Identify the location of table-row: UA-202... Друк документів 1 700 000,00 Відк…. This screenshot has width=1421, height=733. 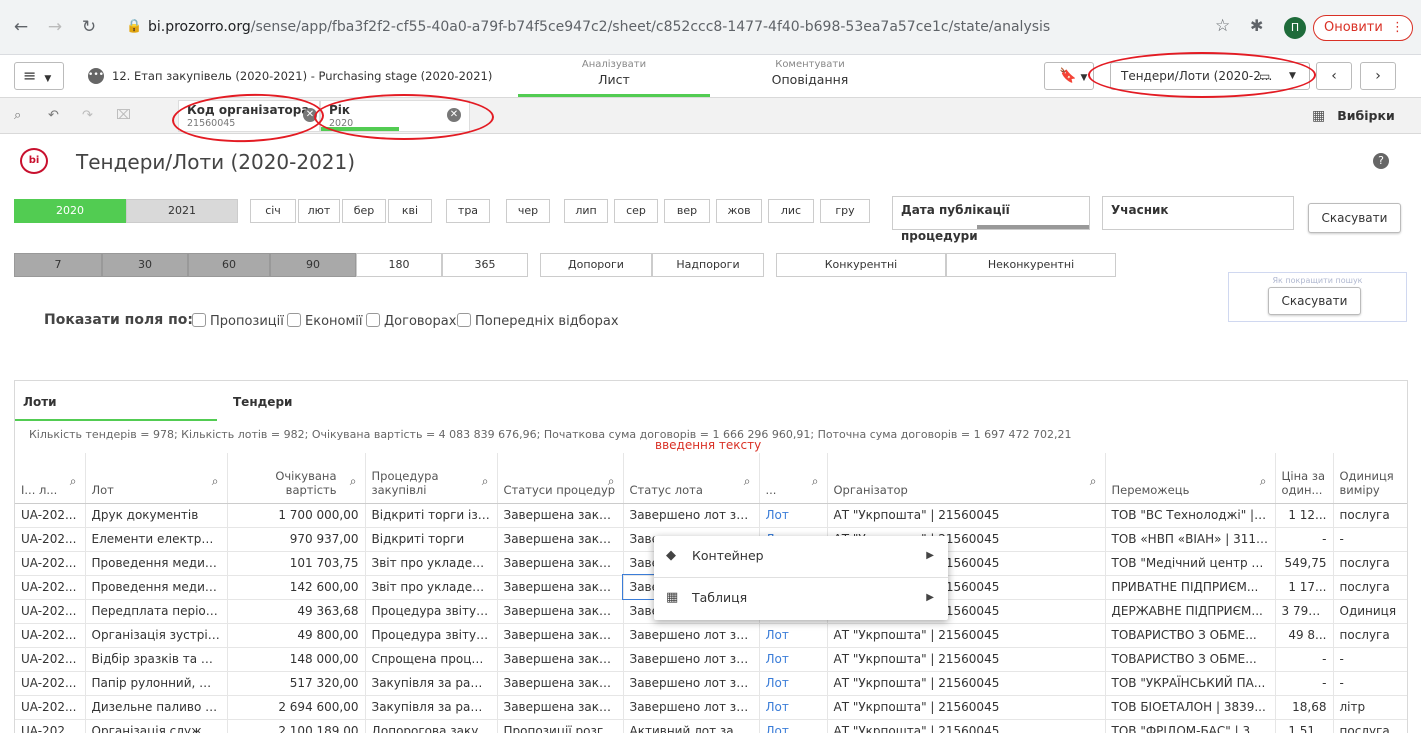
(711, 515).